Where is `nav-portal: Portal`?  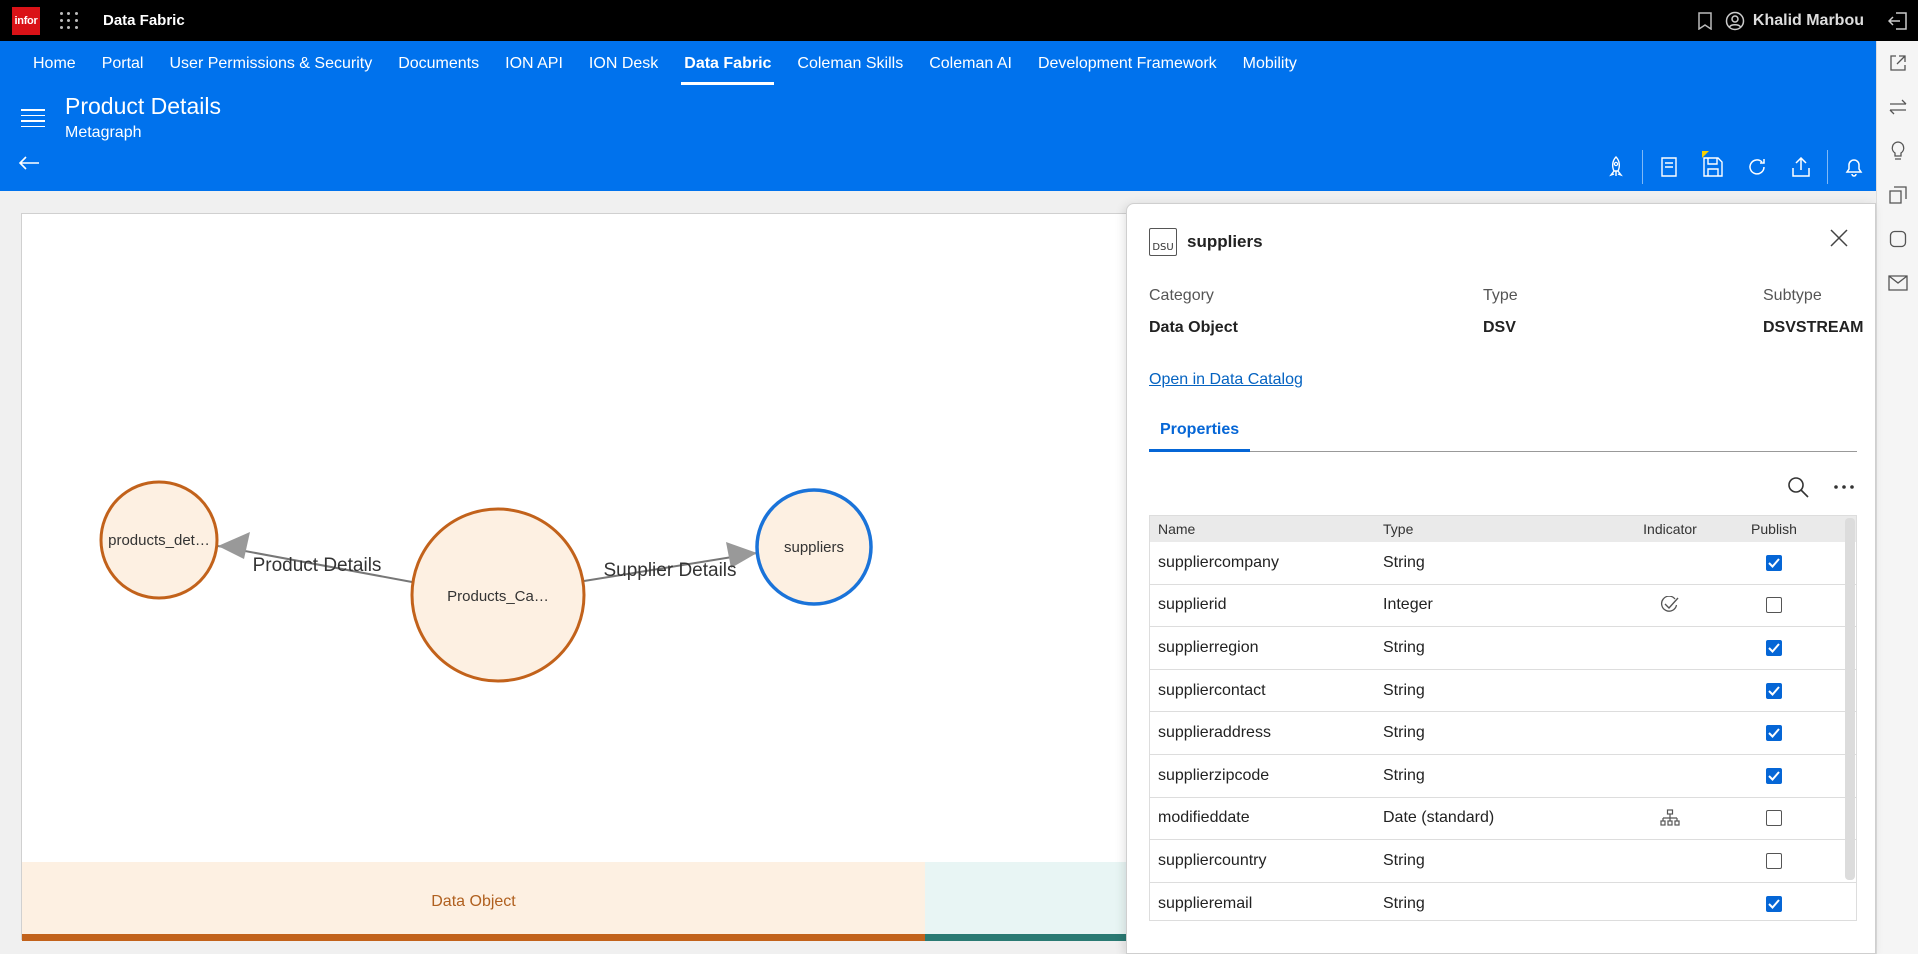 nav-portal: Portal is located at coordinates (123, 64).